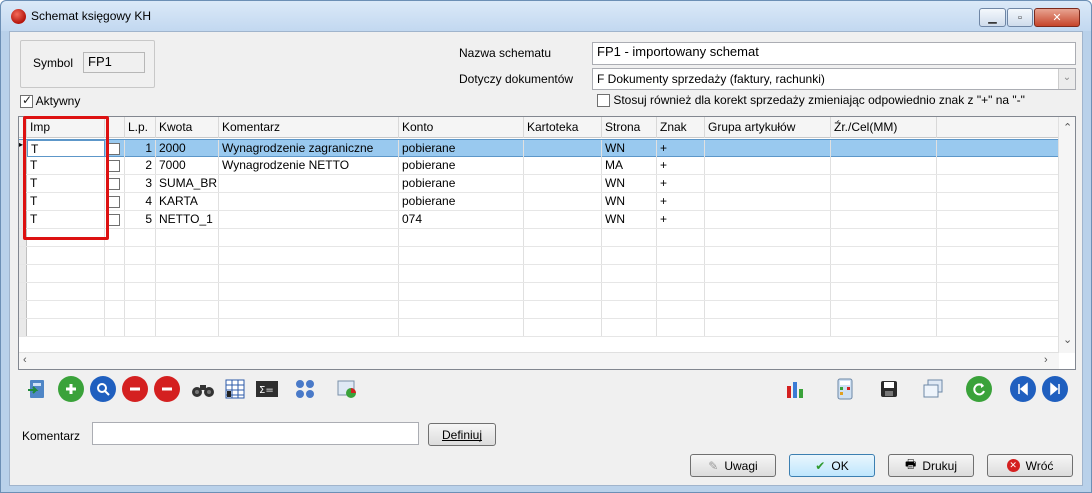  What do you see at coordinates (629, 183) in the screenshot?
I see `cell-strona: WN` at bounding box center [629, 183].